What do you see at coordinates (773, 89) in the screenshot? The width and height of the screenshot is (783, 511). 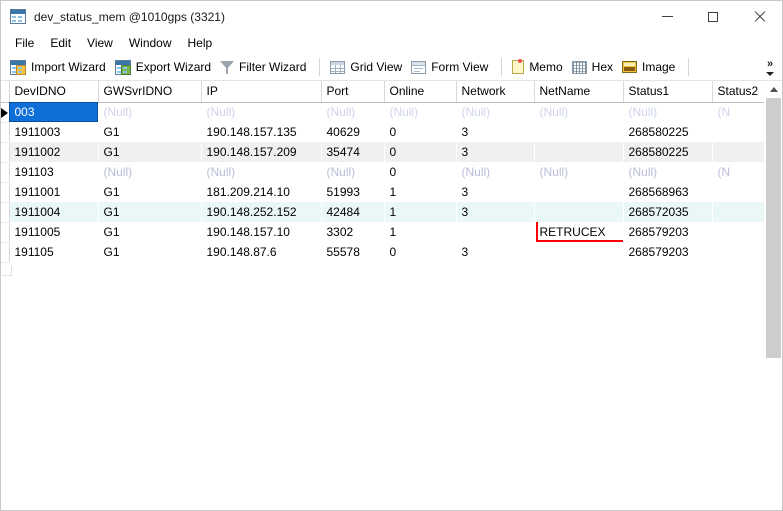 I see `scroll-up-arrow` at bounding box center [773, 89].